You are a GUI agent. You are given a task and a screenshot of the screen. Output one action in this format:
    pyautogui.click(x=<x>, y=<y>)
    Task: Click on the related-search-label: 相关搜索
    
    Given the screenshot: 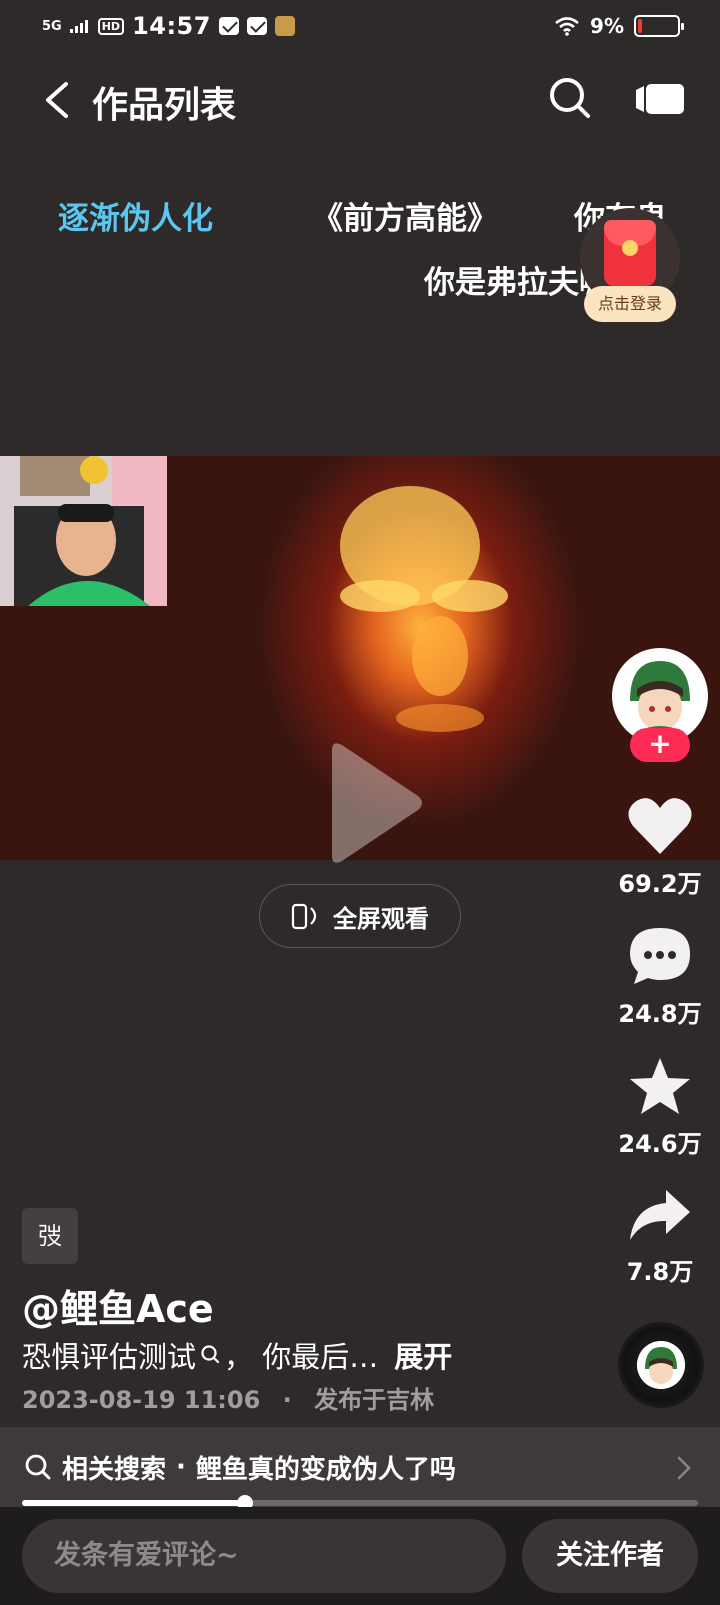 What is the action you would take?
    pyautogui.click(x=114, y=1469)
    